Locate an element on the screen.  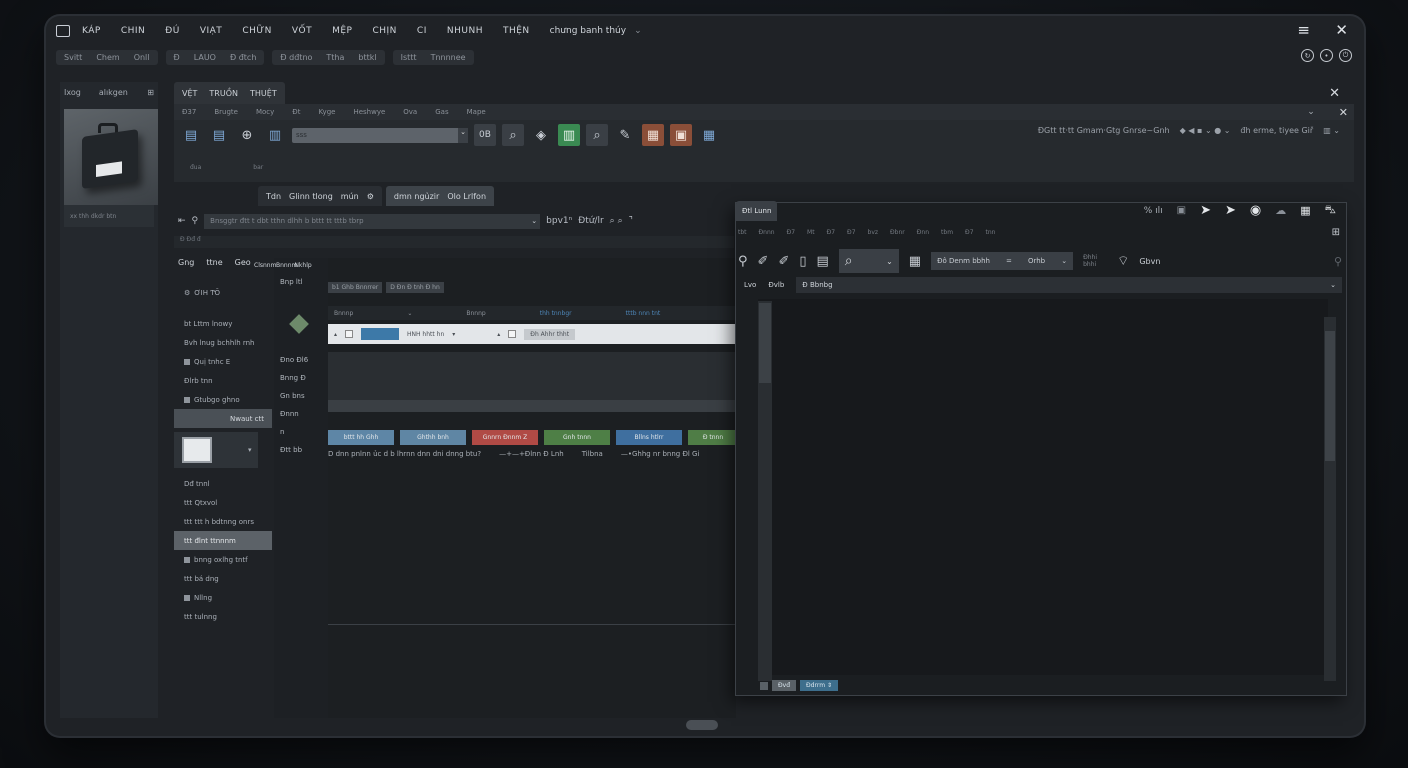
tree-item: ttt Qtxvol is located at coordinates (223, 502).